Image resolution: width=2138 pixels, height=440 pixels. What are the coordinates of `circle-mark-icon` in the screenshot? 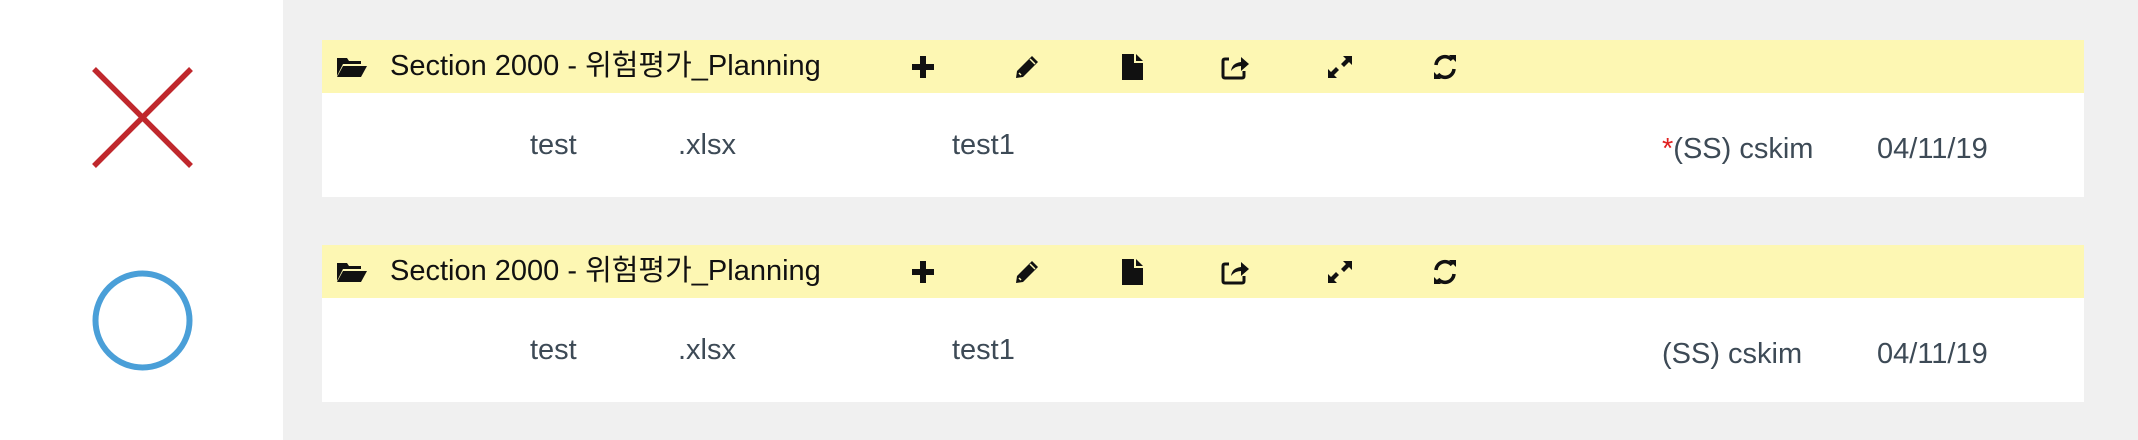 It's located at (142, 320).